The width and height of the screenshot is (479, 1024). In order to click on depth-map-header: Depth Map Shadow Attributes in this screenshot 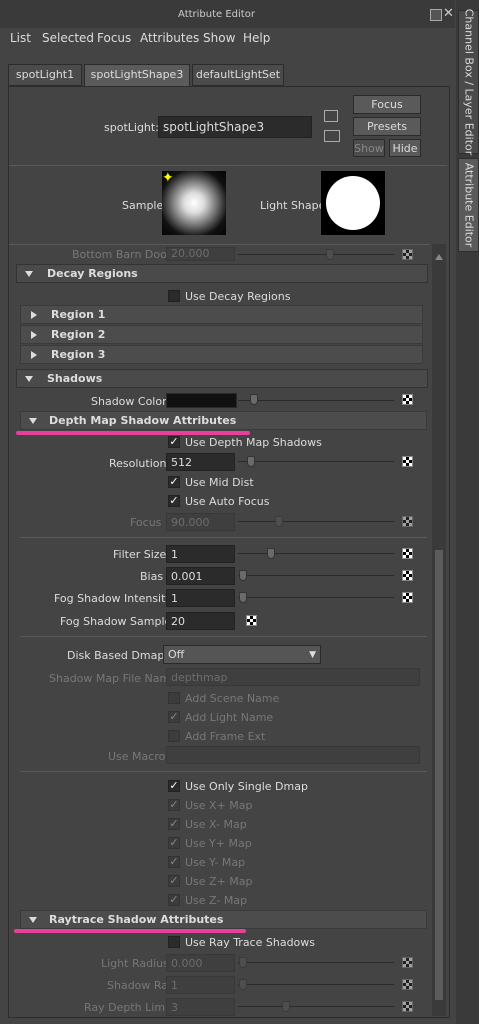, I will do `click(223, 420)`.